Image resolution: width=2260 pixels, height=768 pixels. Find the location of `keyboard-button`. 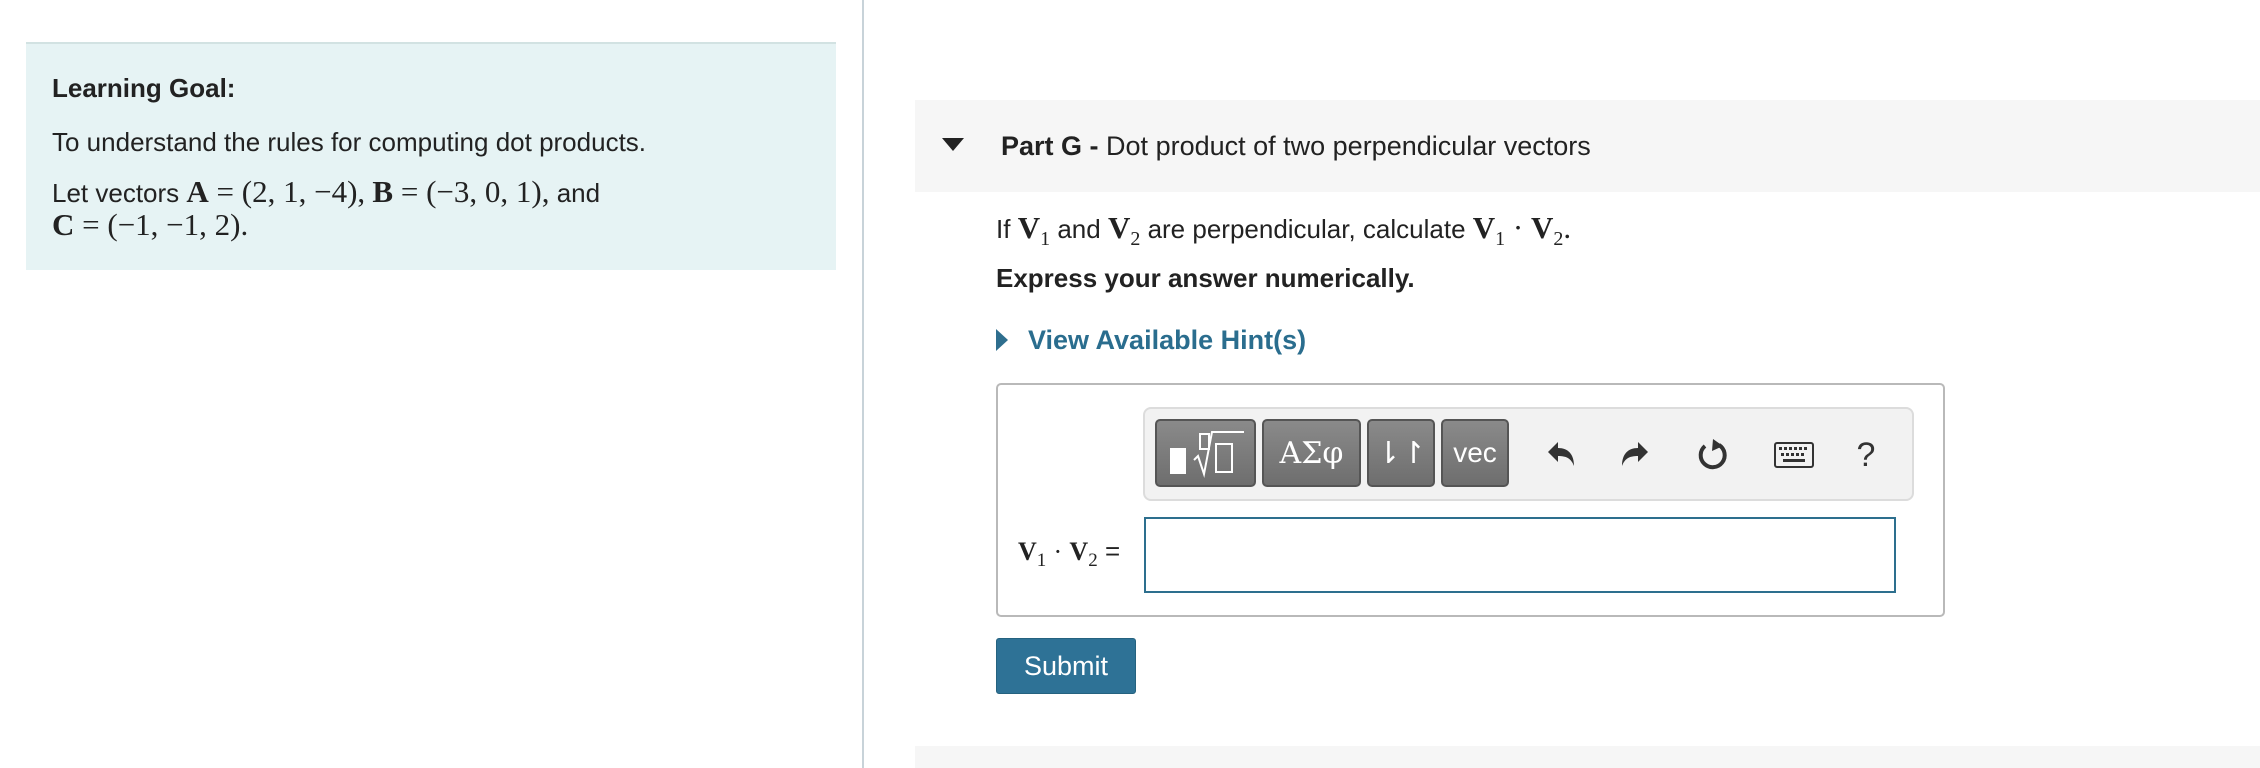

keyboard-button is located at coordinates (1794, 455).